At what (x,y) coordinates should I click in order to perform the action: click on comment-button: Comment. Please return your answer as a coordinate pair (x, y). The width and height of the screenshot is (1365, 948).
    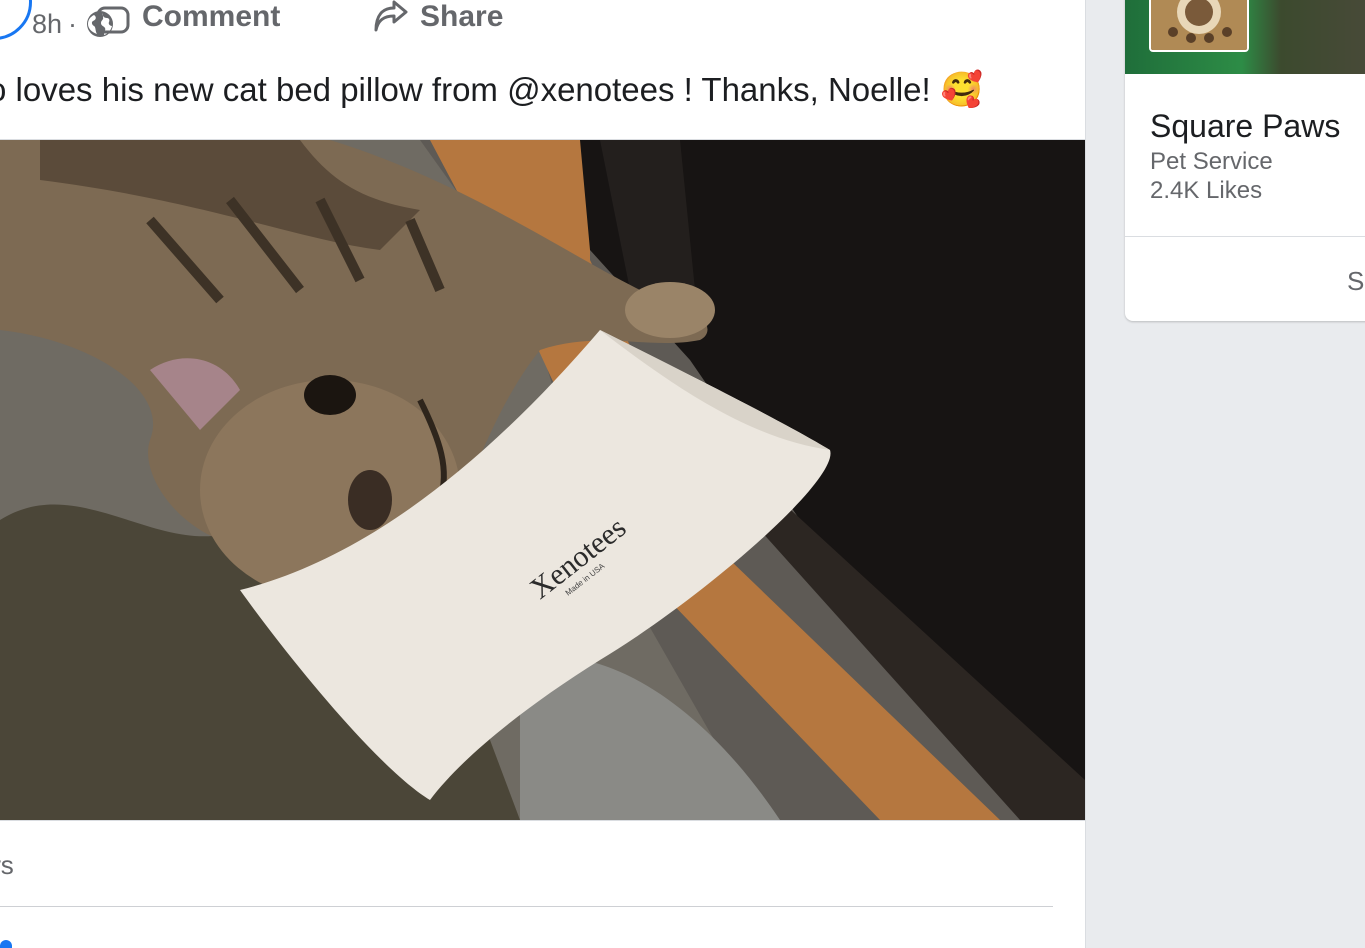
    Looking at the image, I should click on (188, 20).